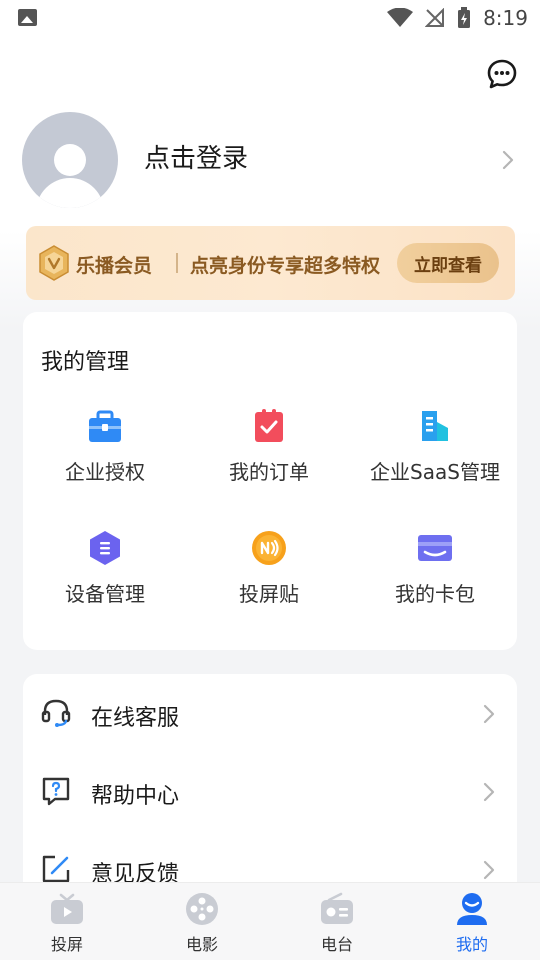  Describe the element at coordinates (269, 548) in the screenshot. I see `nfc-sticker-icon` at that location.